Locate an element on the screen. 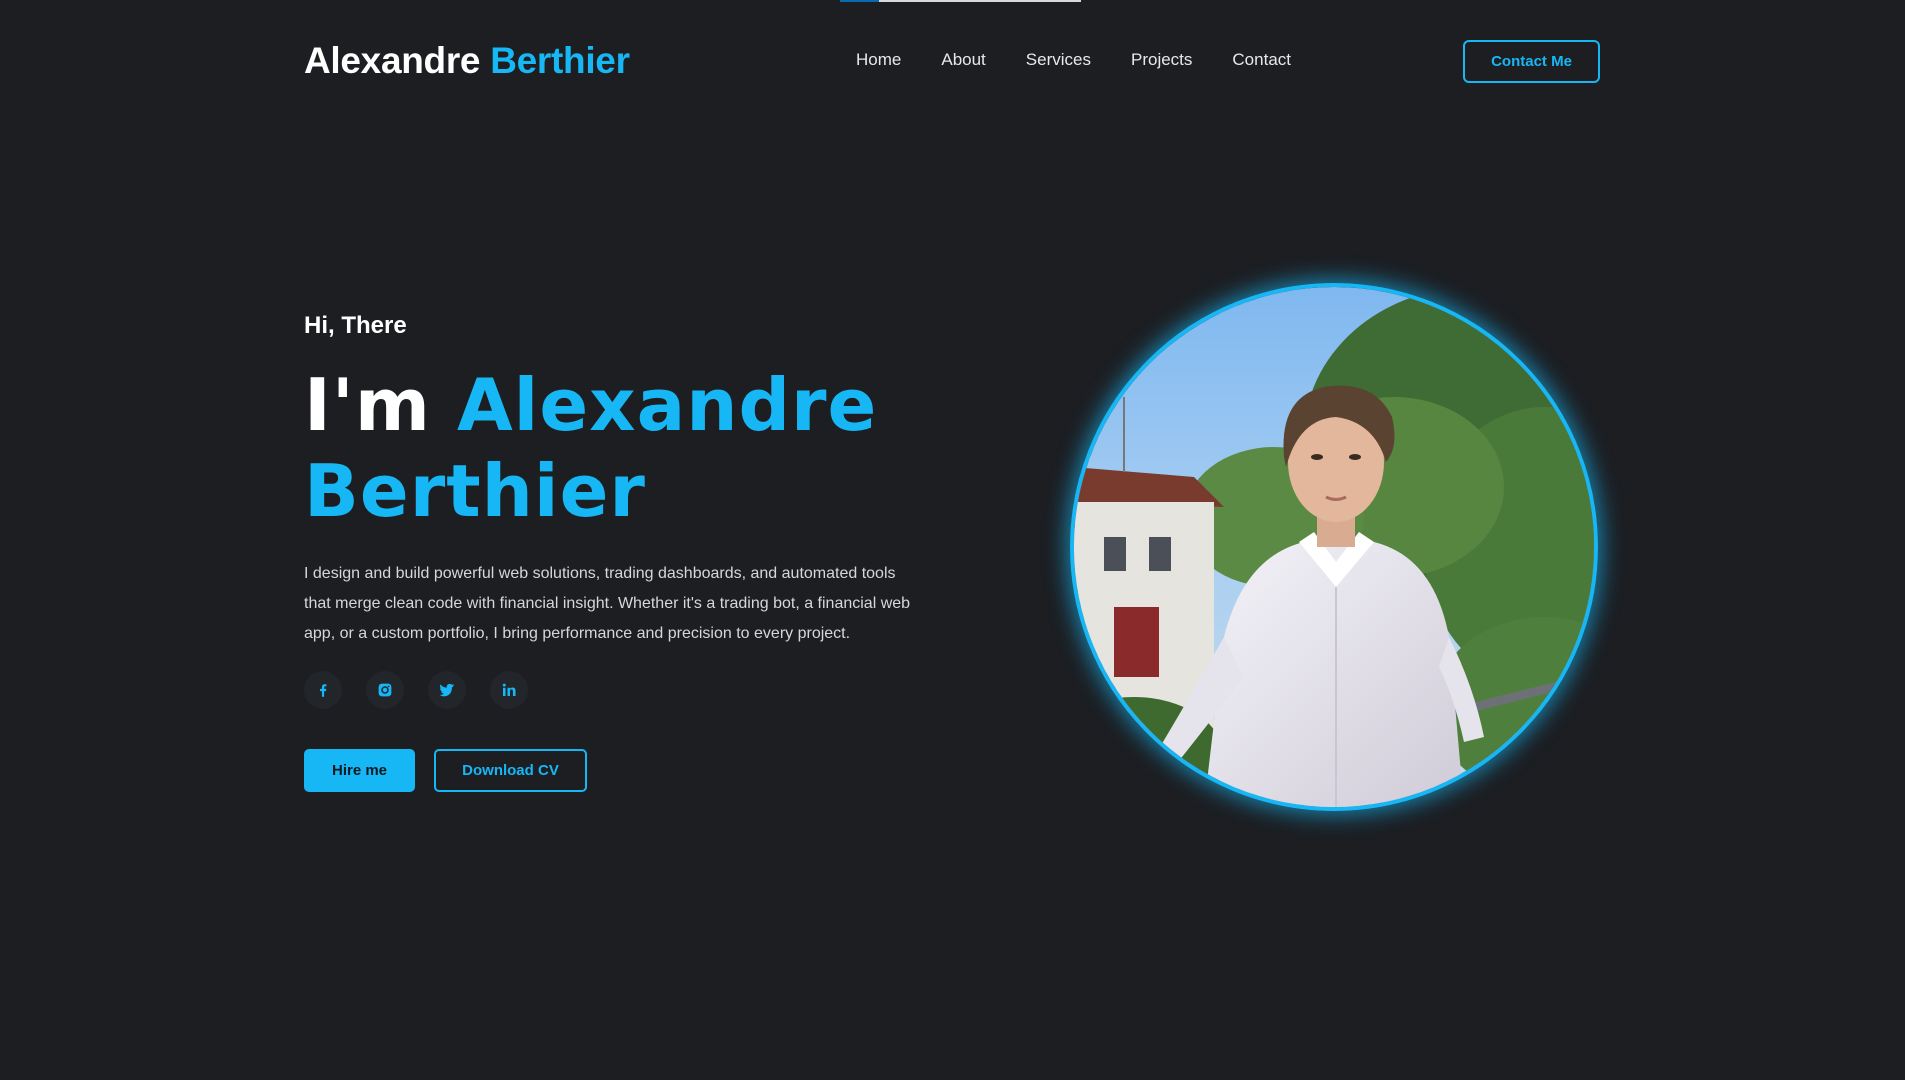 The image size is (1905, 1080). profile-photo is located at coordinates (1334, 547).